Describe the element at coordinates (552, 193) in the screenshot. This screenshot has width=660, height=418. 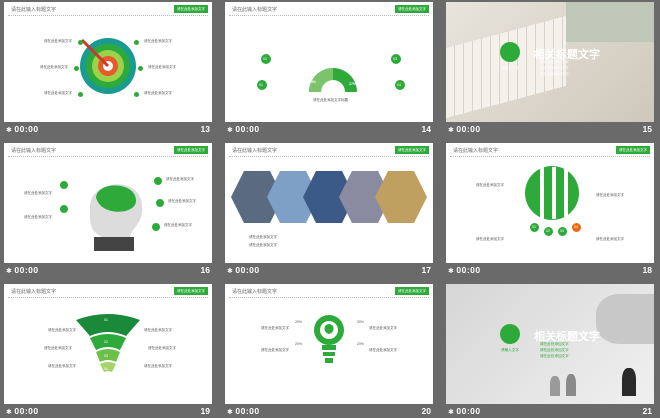
I see `pie-icon` at that location.